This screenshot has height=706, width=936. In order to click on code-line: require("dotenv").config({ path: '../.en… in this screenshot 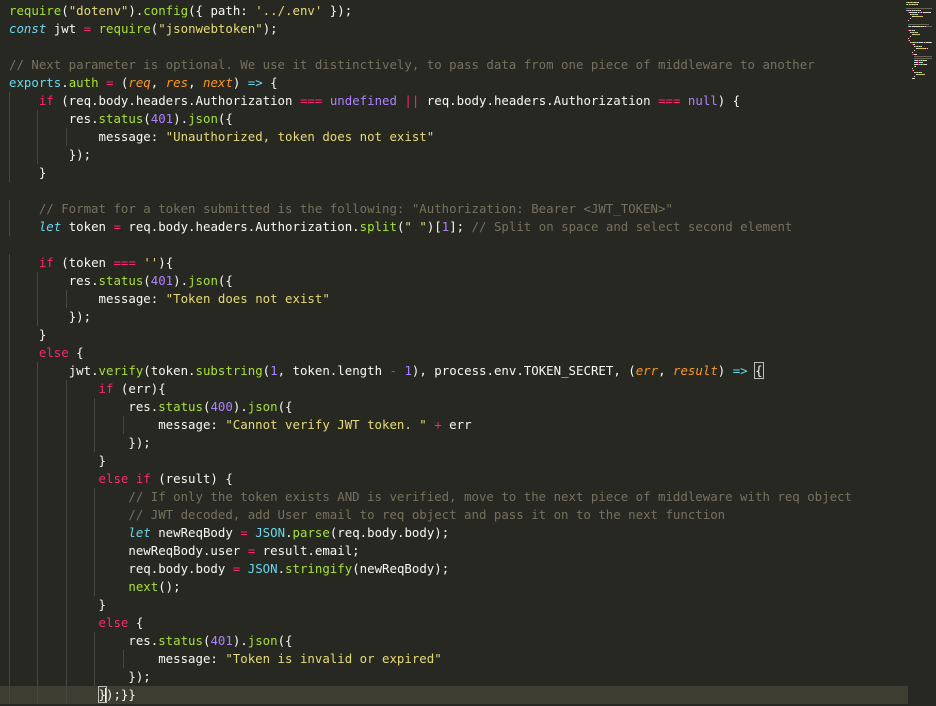, I will do `click(454, 11)`.